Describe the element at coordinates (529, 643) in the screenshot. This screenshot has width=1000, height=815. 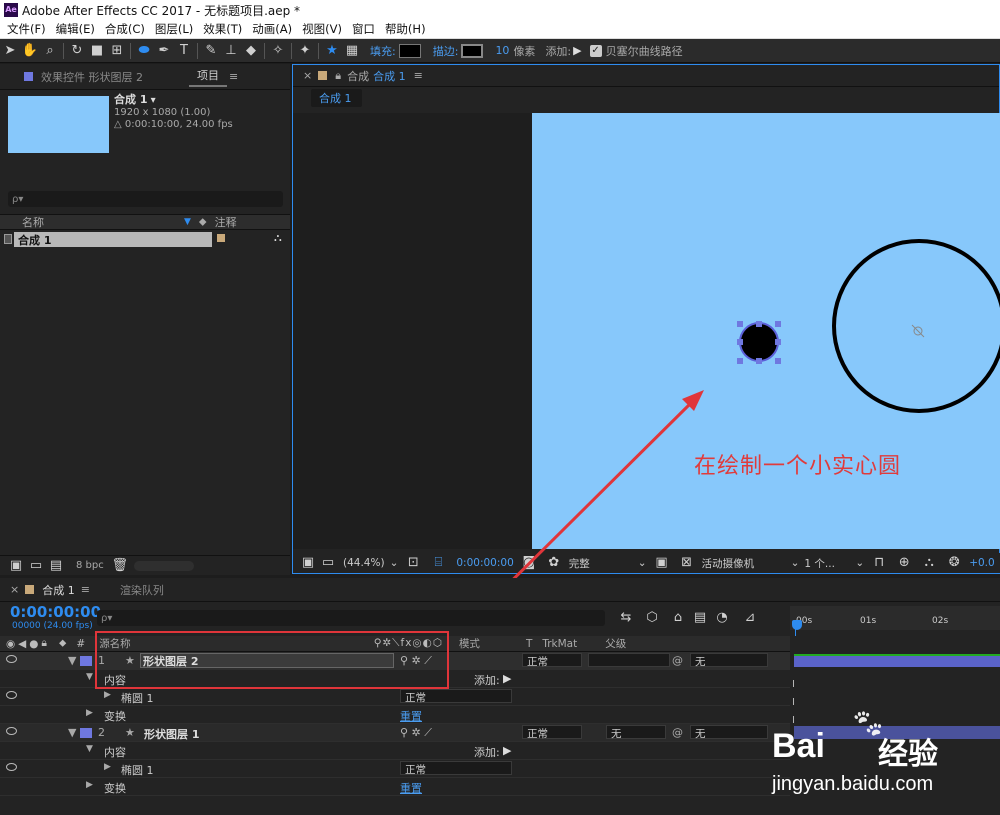
I see `col-t: T` at that location.